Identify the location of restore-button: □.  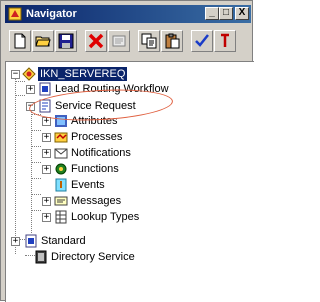
(226, 13).